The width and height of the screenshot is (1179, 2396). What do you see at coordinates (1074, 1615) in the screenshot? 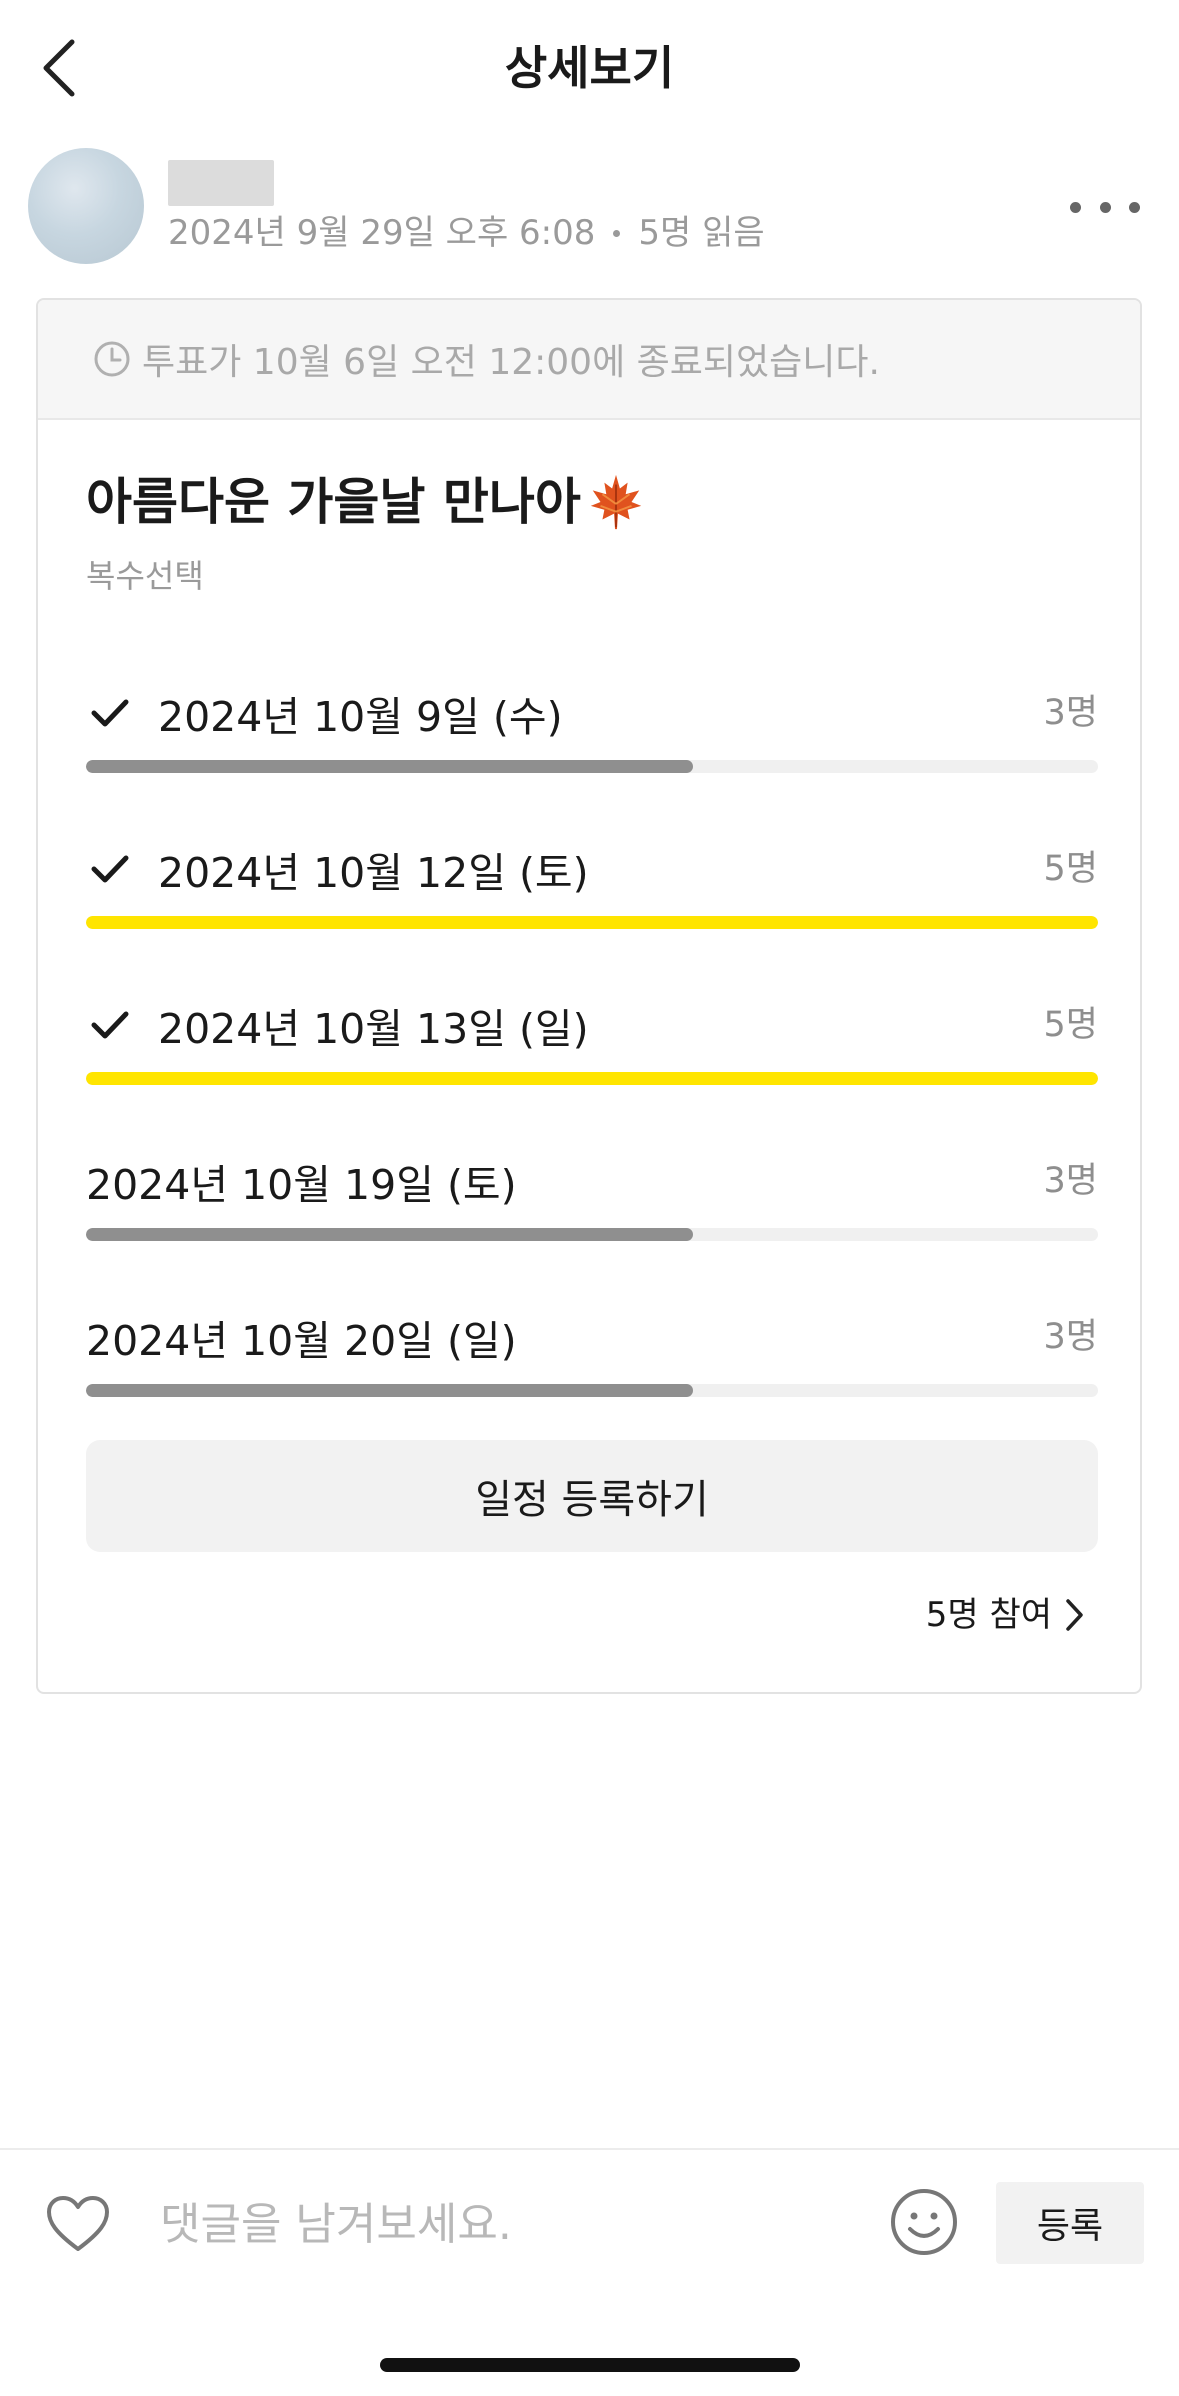
I see `chevron-right-icon` at bounding box center [1074, 1615].